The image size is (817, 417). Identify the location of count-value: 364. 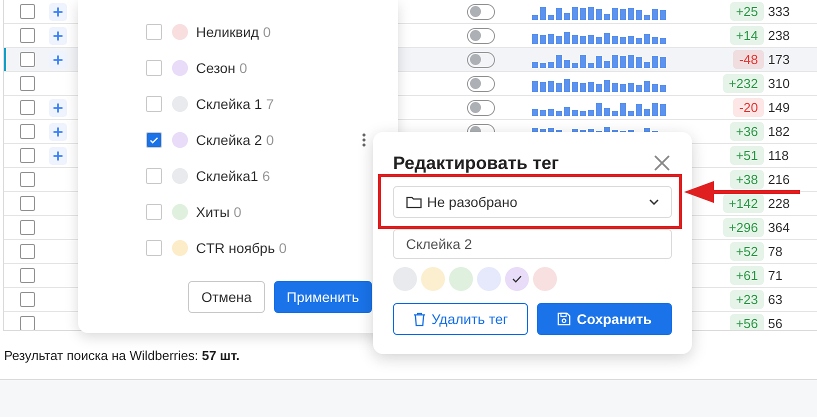
(779, 227).